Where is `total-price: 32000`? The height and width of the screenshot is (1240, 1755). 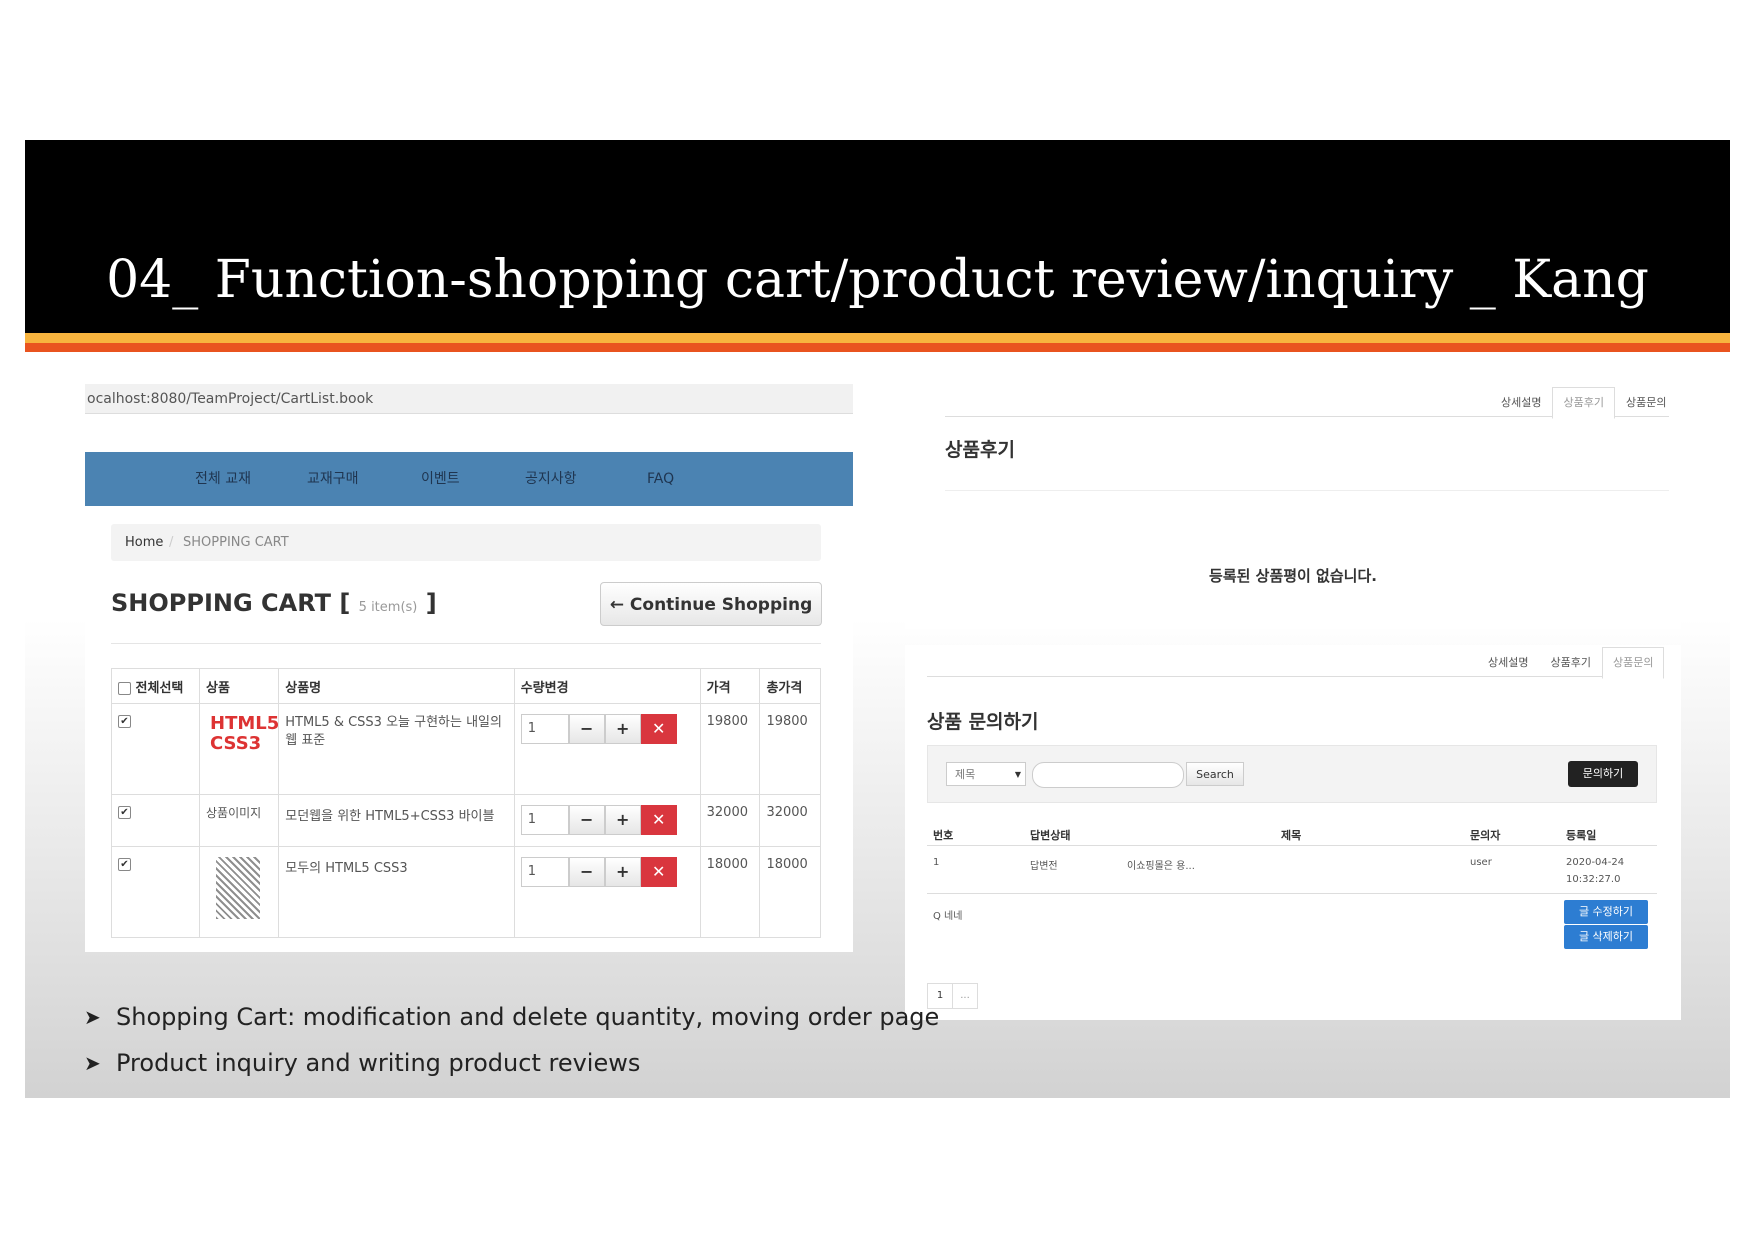 total-price: 32000 is located at coordinates (790, 820).